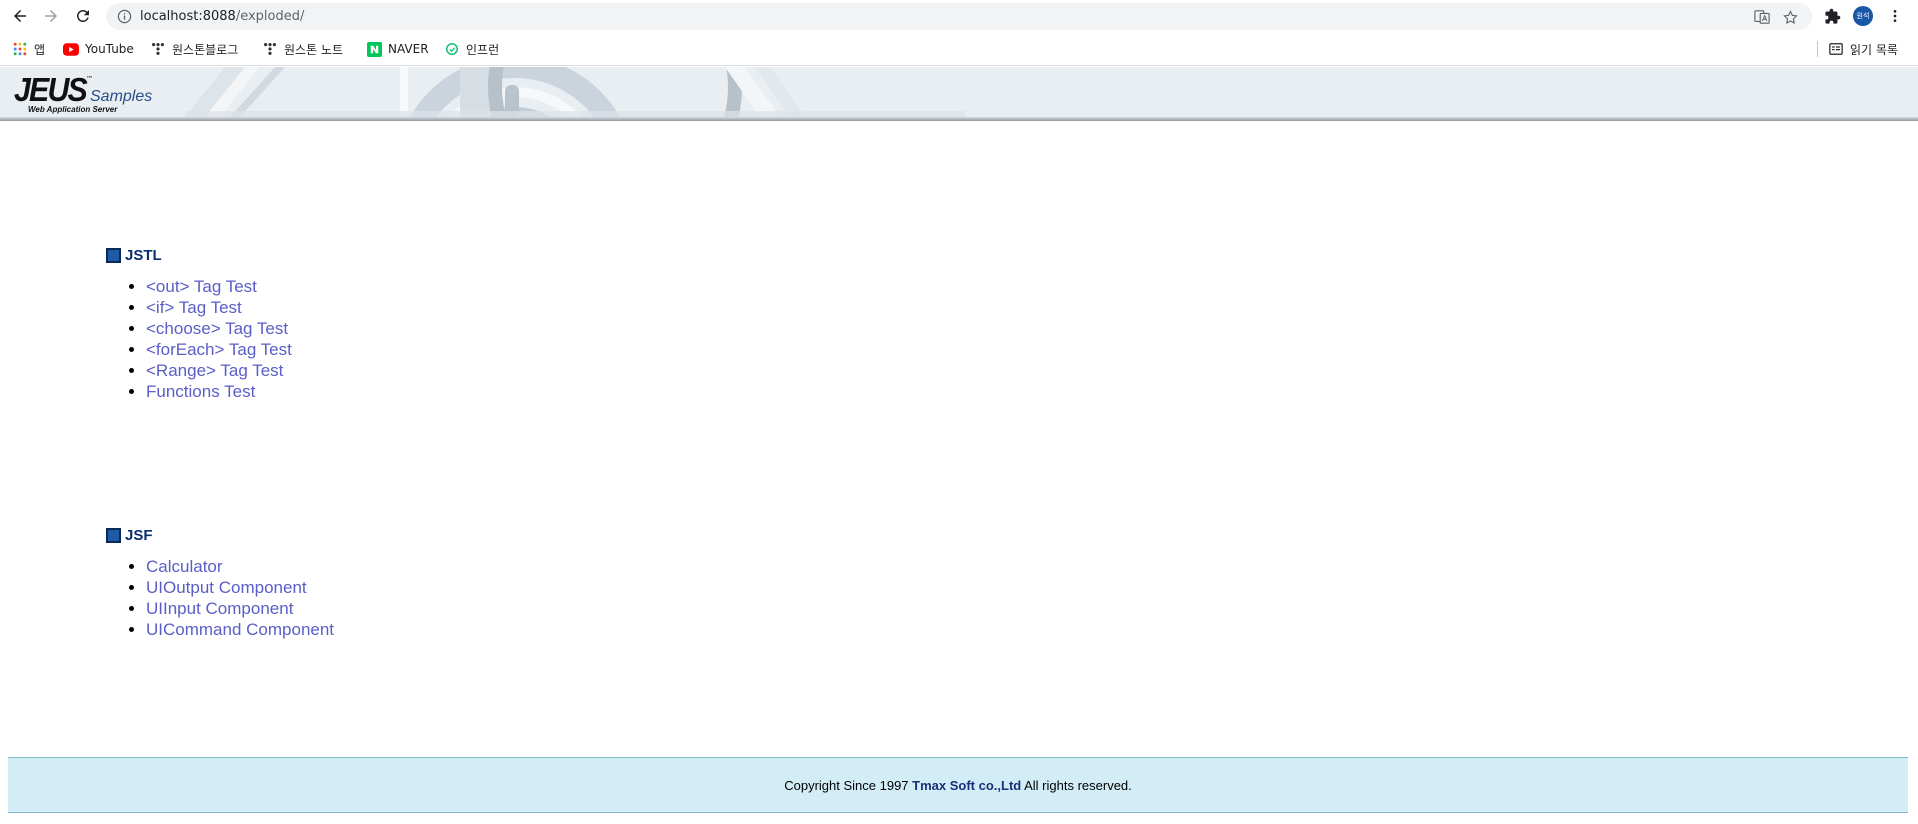  I want to click on list-item: Functions Test, so click(219, 391).